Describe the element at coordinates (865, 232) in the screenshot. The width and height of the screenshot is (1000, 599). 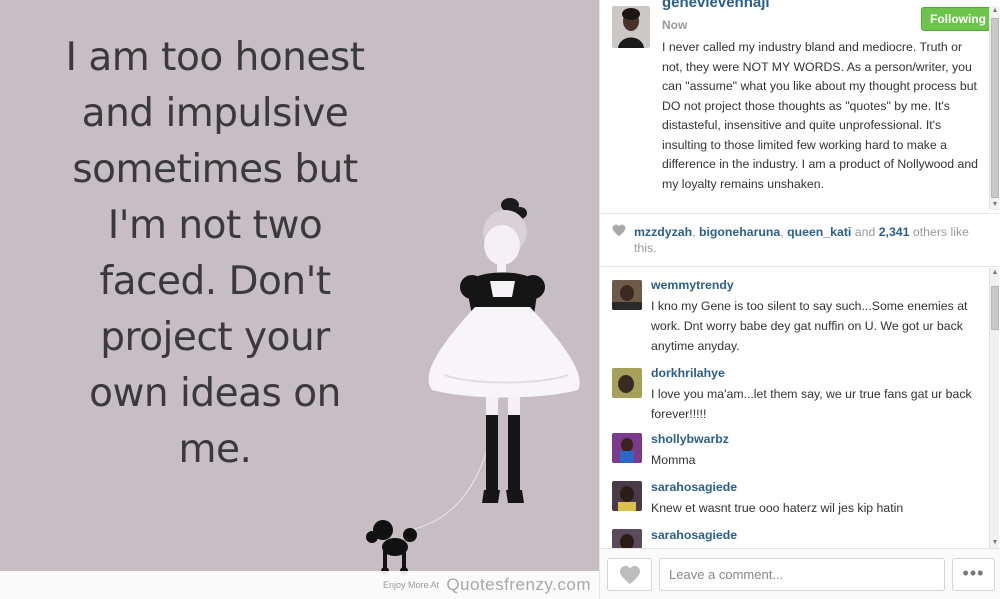
I see `likes-and: and` at that location.